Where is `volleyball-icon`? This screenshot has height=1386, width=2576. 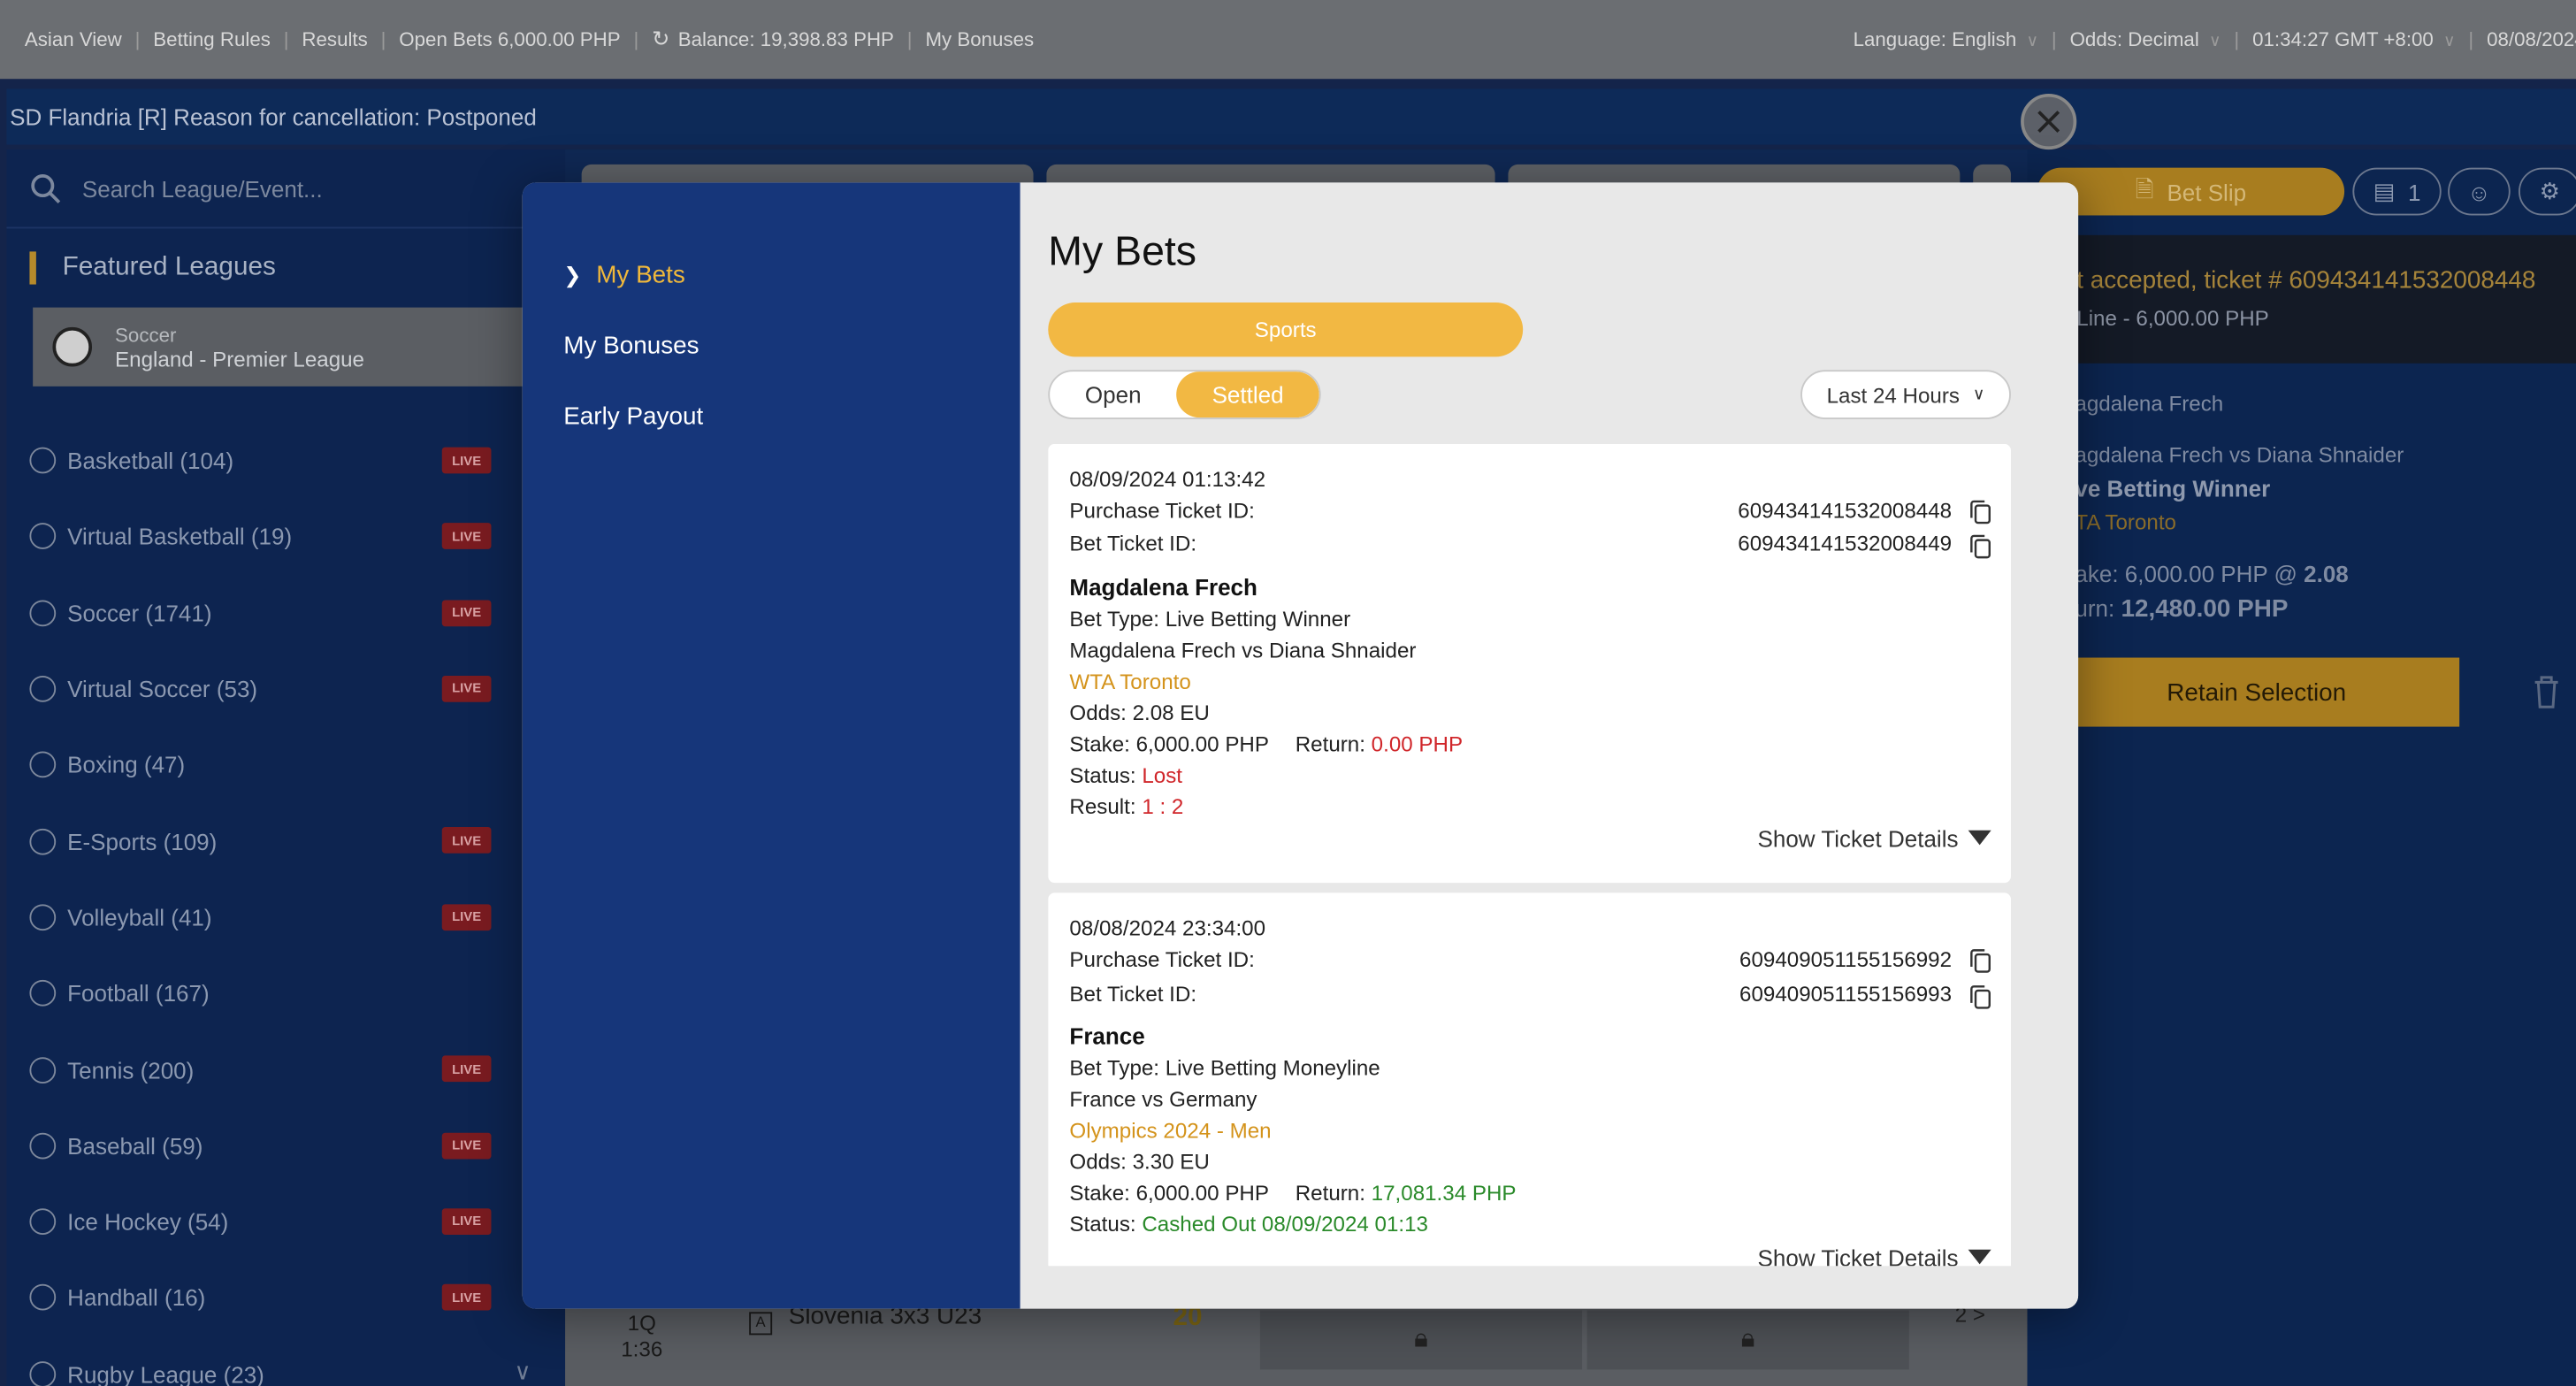
volleyball-icon is located at coordinates (43, 917).